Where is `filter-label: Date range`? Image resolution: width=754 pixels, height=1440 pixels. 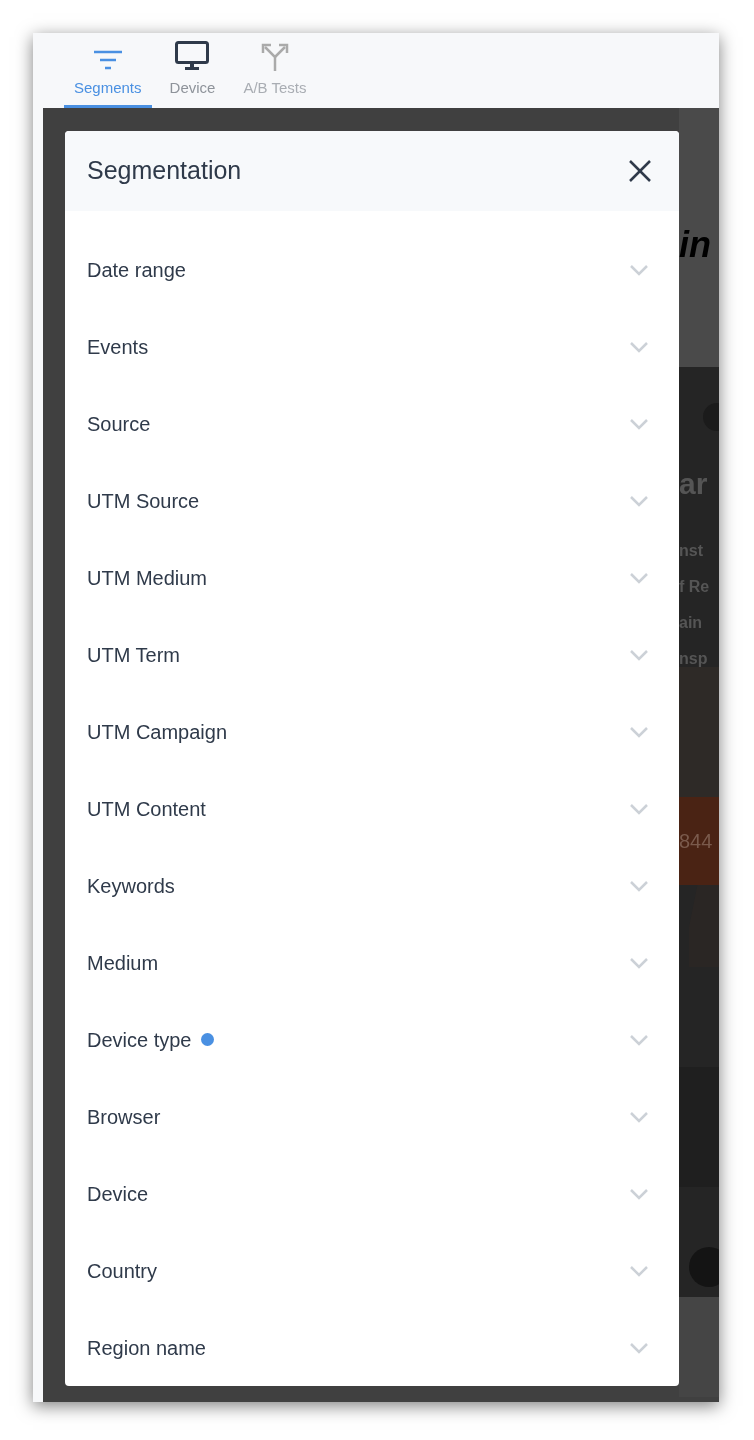
filter-label: Date range is located at coordinates (136, 270).